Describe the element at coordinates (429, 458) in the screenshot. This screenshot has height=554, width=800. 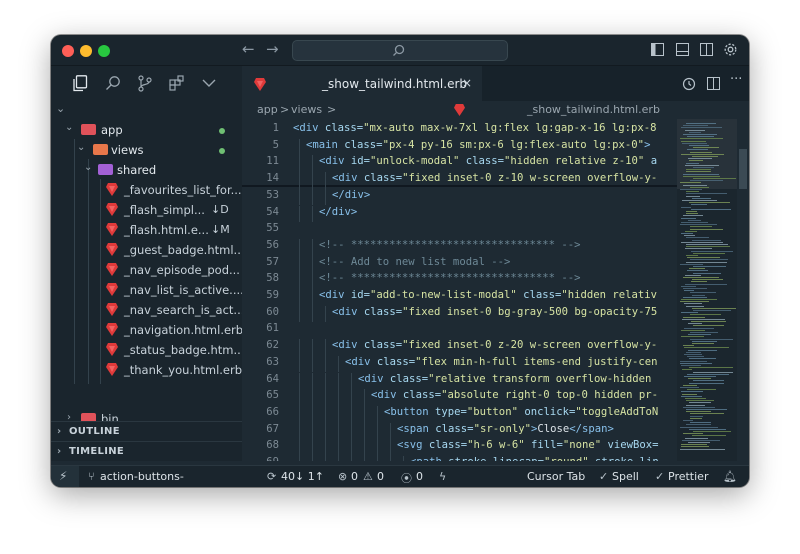
I see `code-token: <path` at that location.